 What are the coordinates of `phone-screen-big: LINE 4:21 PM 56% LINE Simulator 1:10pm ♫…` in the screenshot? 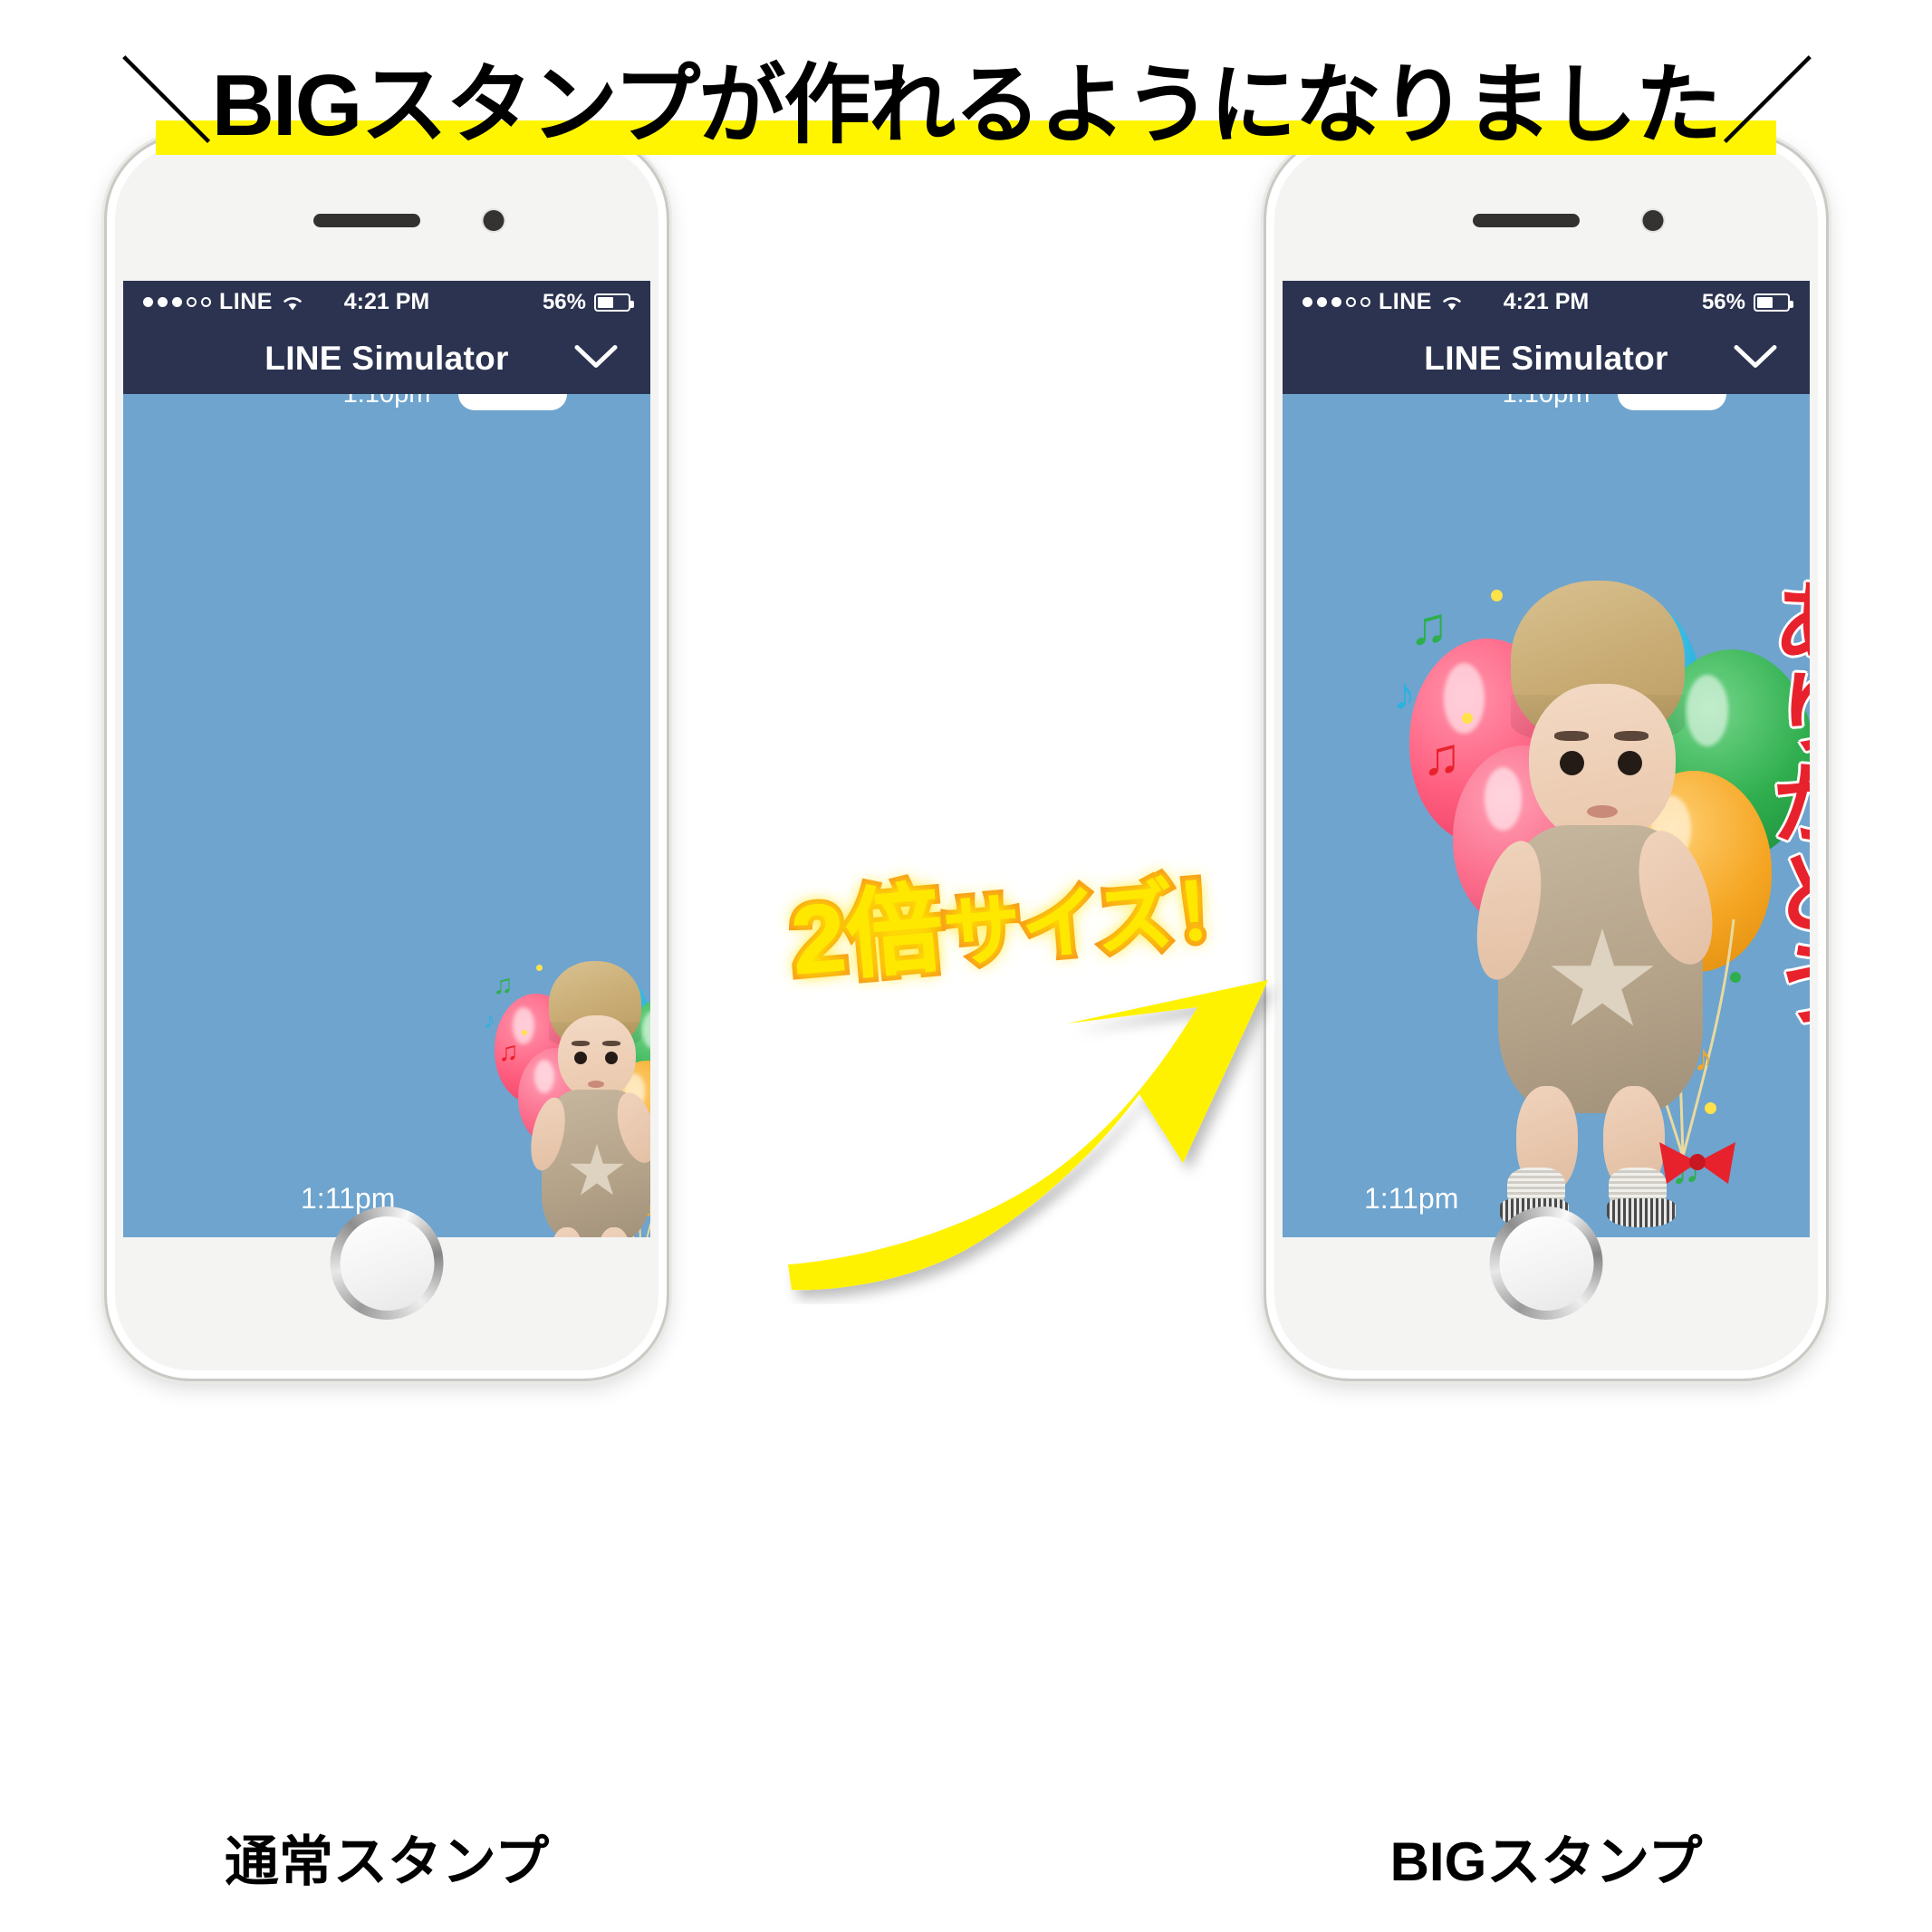 It's located at (1546, 759).